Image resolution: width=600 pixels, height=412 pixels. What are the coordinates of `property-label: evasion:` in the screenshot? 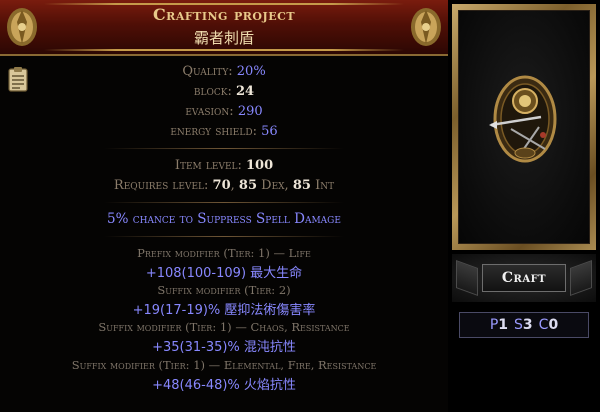 It's located at (209, 111).